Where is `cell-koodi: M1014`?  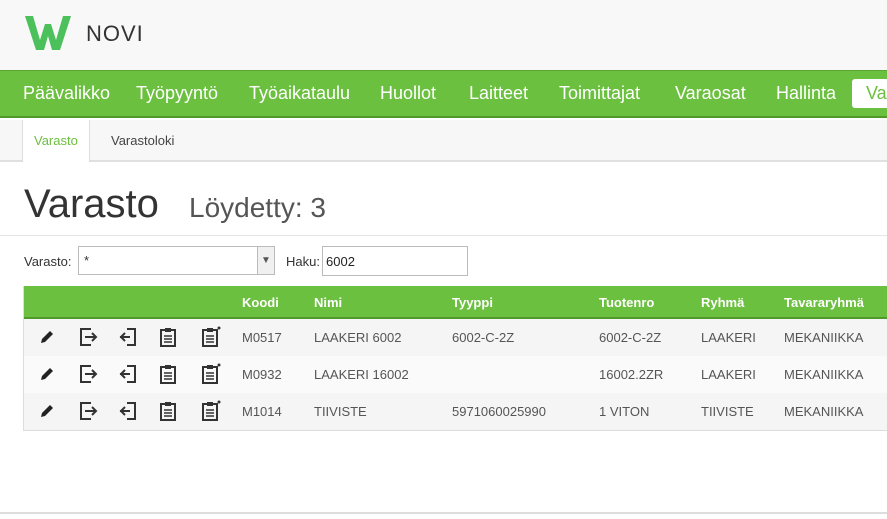 cell-koodi: M1014 is located at coordinates (262, 411).